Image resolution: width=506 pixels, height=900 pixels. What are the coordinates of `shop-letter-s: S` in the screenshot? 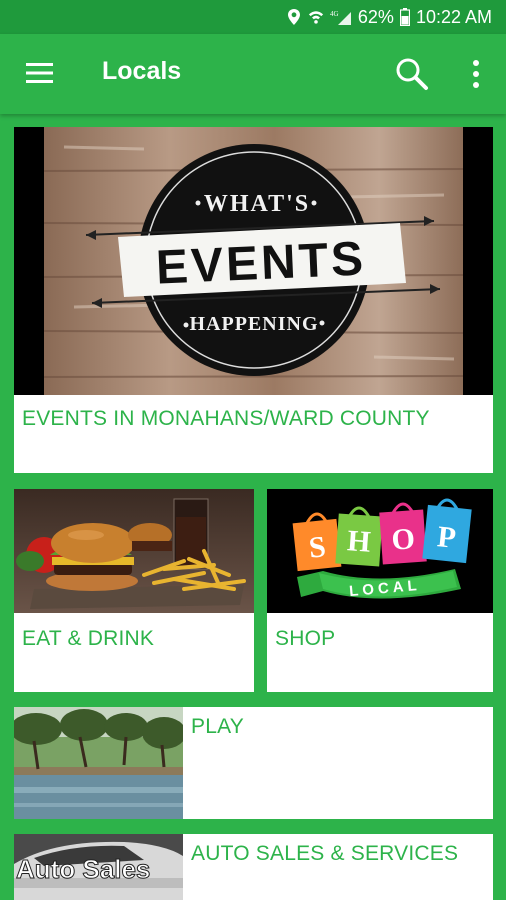 It's located at (317, 547).